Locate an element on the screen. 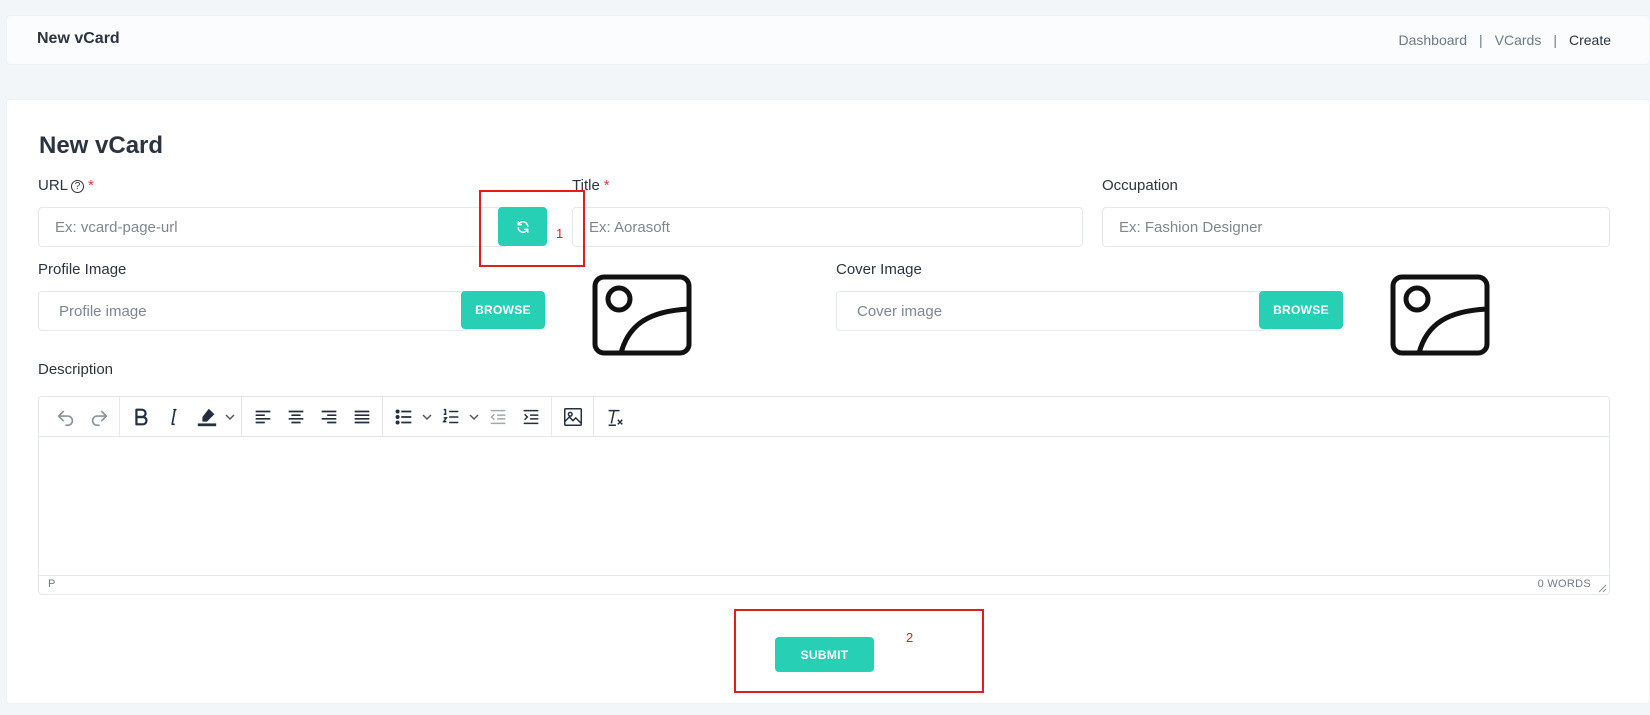  page-header-title: New vCard is located at coordinates (78, 38).